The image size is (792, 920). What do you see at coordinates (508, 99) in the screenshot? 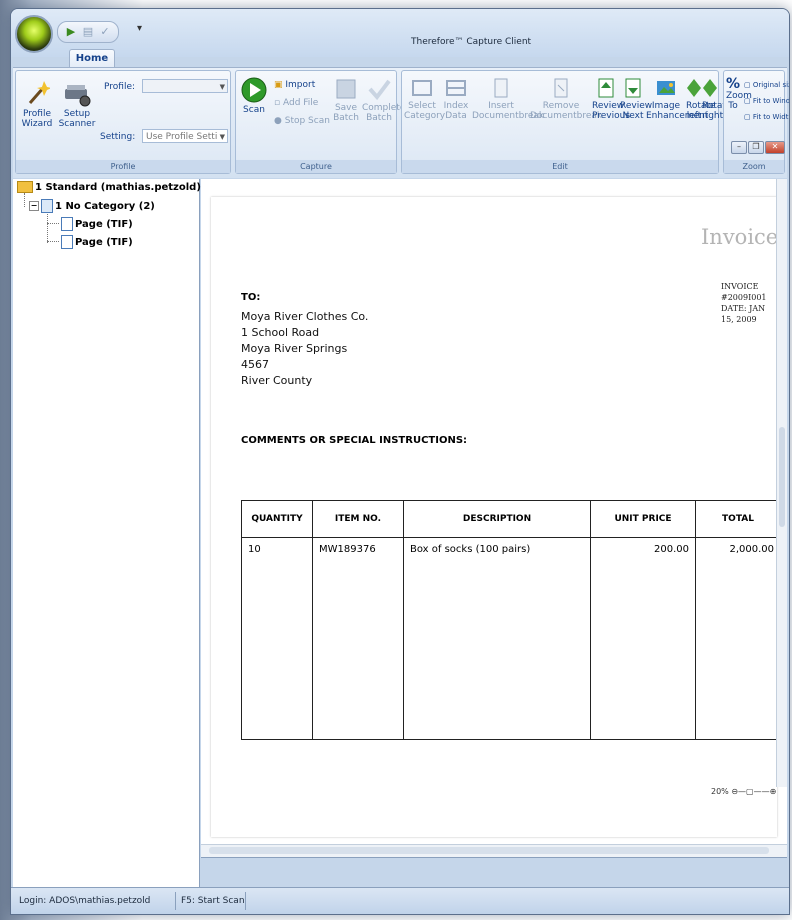
I see `insert-documentbreak-button: Insert Documentbreak` at bounding box center [508, 99].